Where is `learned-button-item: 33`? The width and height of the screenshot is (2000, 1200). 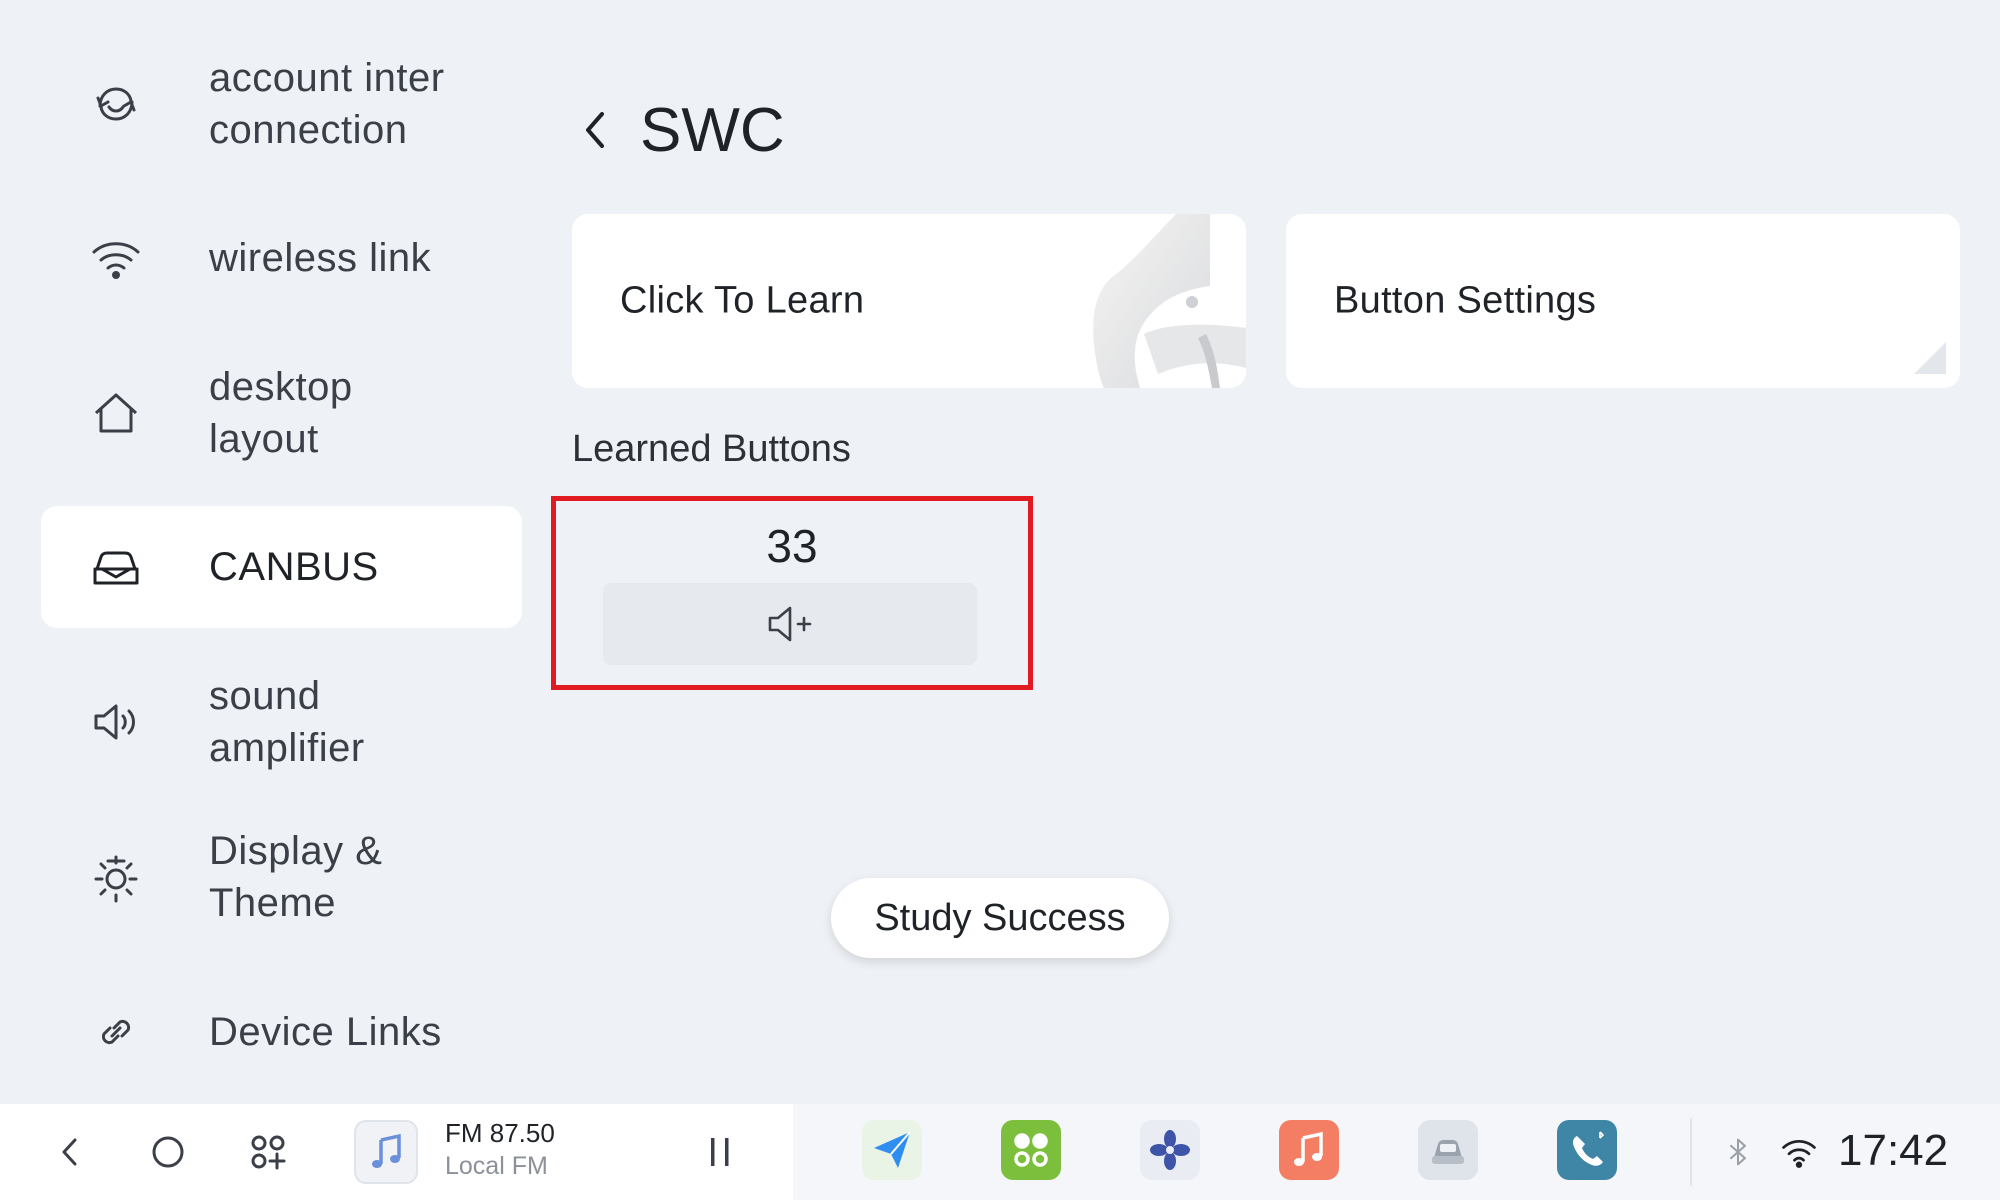 learned-button-item: 33 is located at coordinates (792, 593).